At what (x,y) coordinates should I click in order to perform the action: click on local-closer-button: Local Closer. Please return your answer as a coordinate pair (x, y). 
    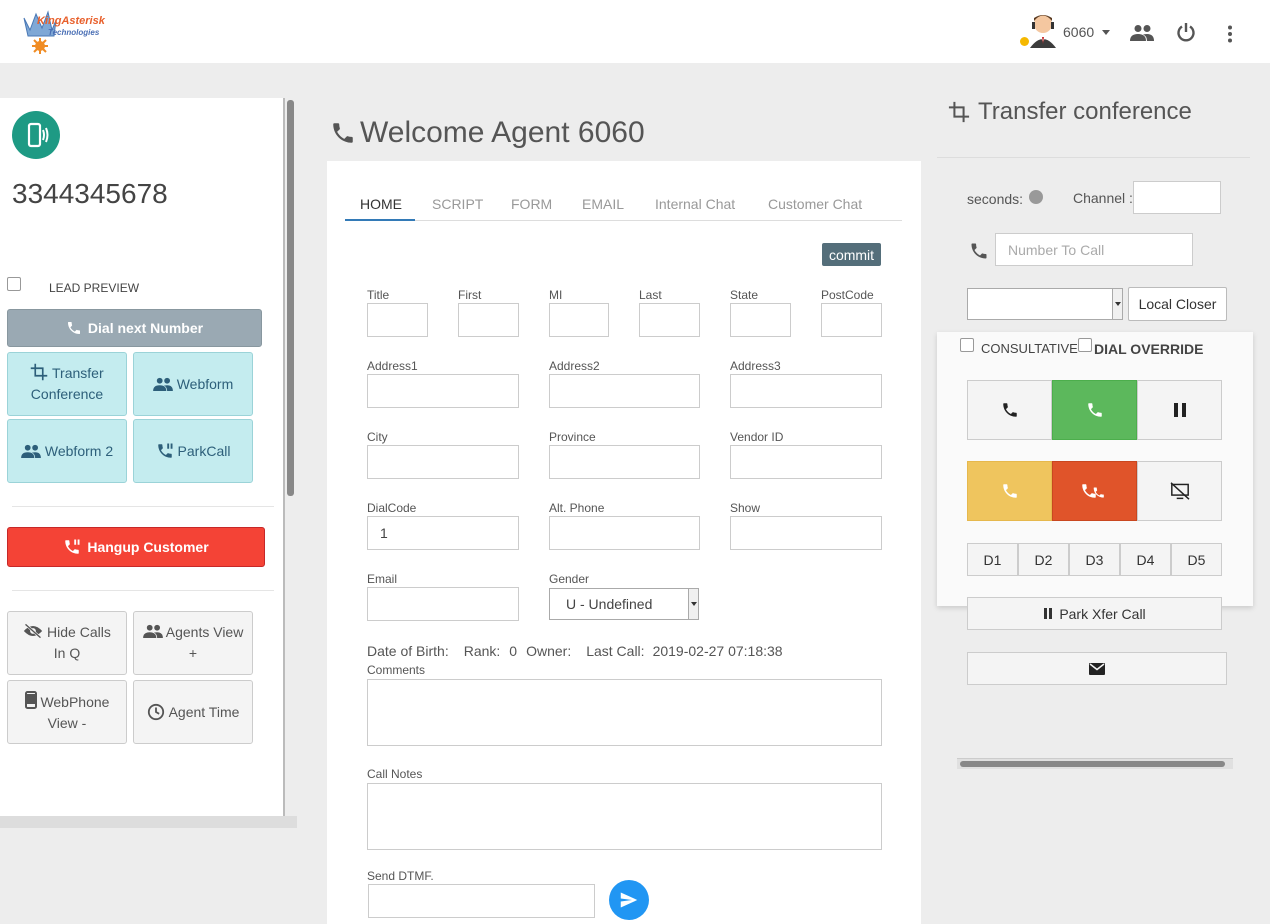
    Looking at the image, I should click on (1177, 304).